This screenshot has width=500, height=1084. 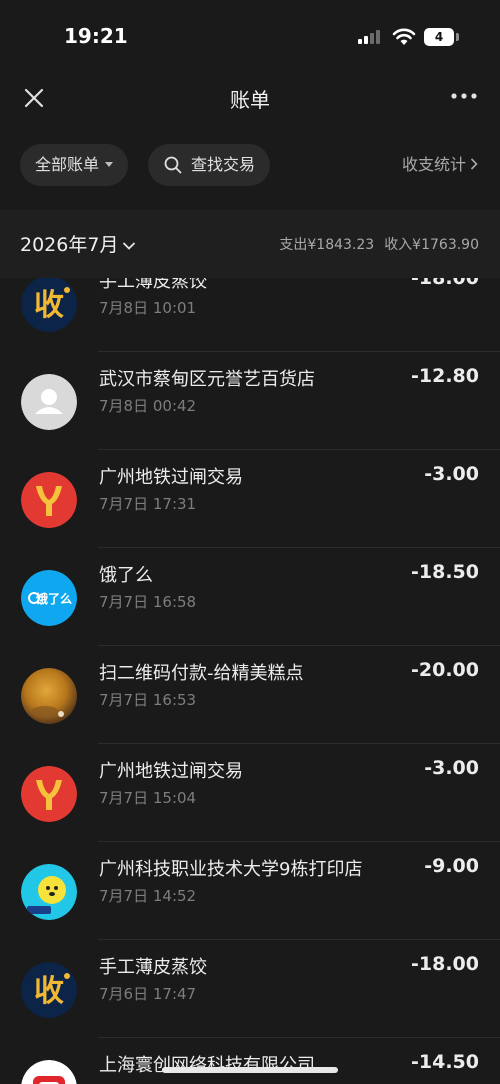 I want to click on caret-down-icon, so click(x=109, y=164).